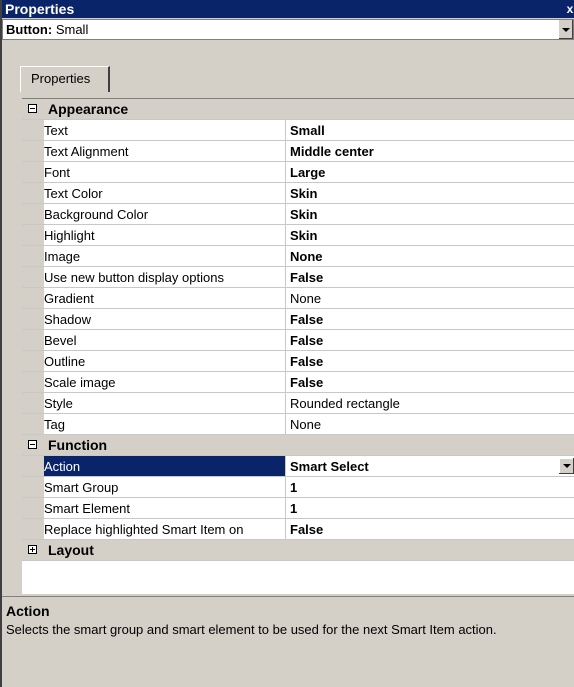 Image resolution: width=574 pixels, height=687 pixels. I want to click on property-name: Tag, so click(154, 424).